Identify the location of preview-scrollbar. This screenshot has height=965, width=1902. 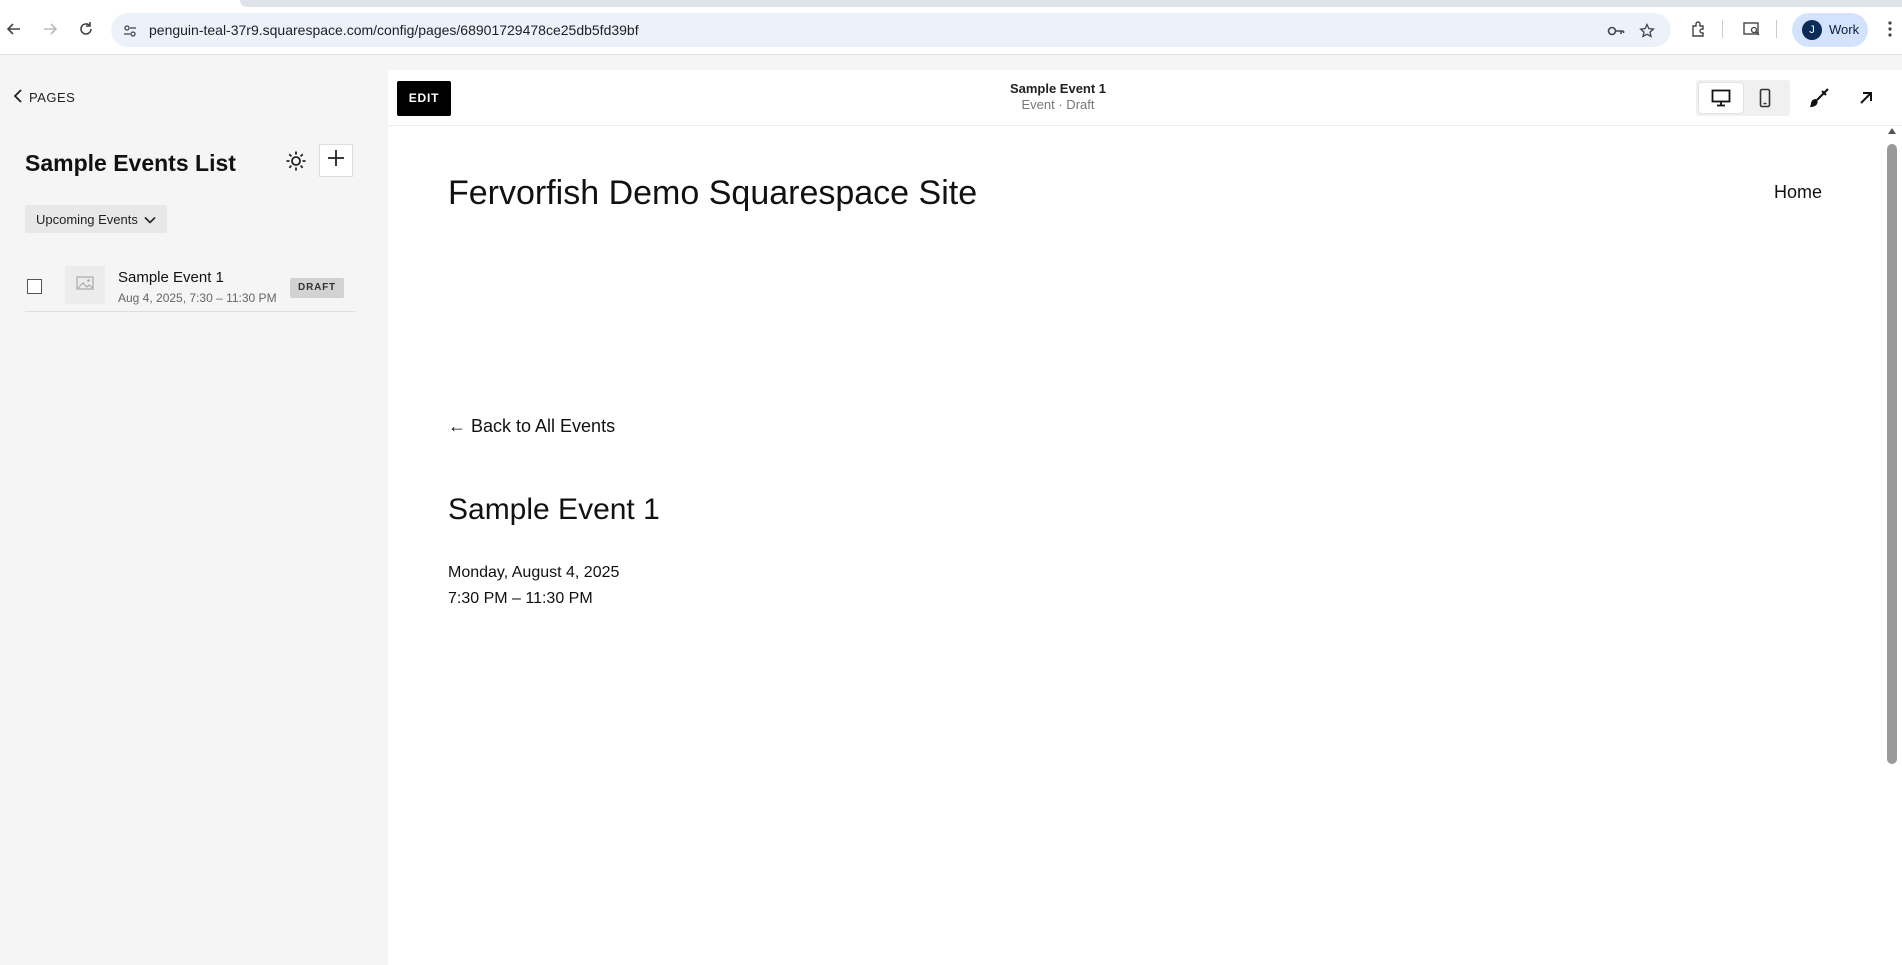
(1892, 545).